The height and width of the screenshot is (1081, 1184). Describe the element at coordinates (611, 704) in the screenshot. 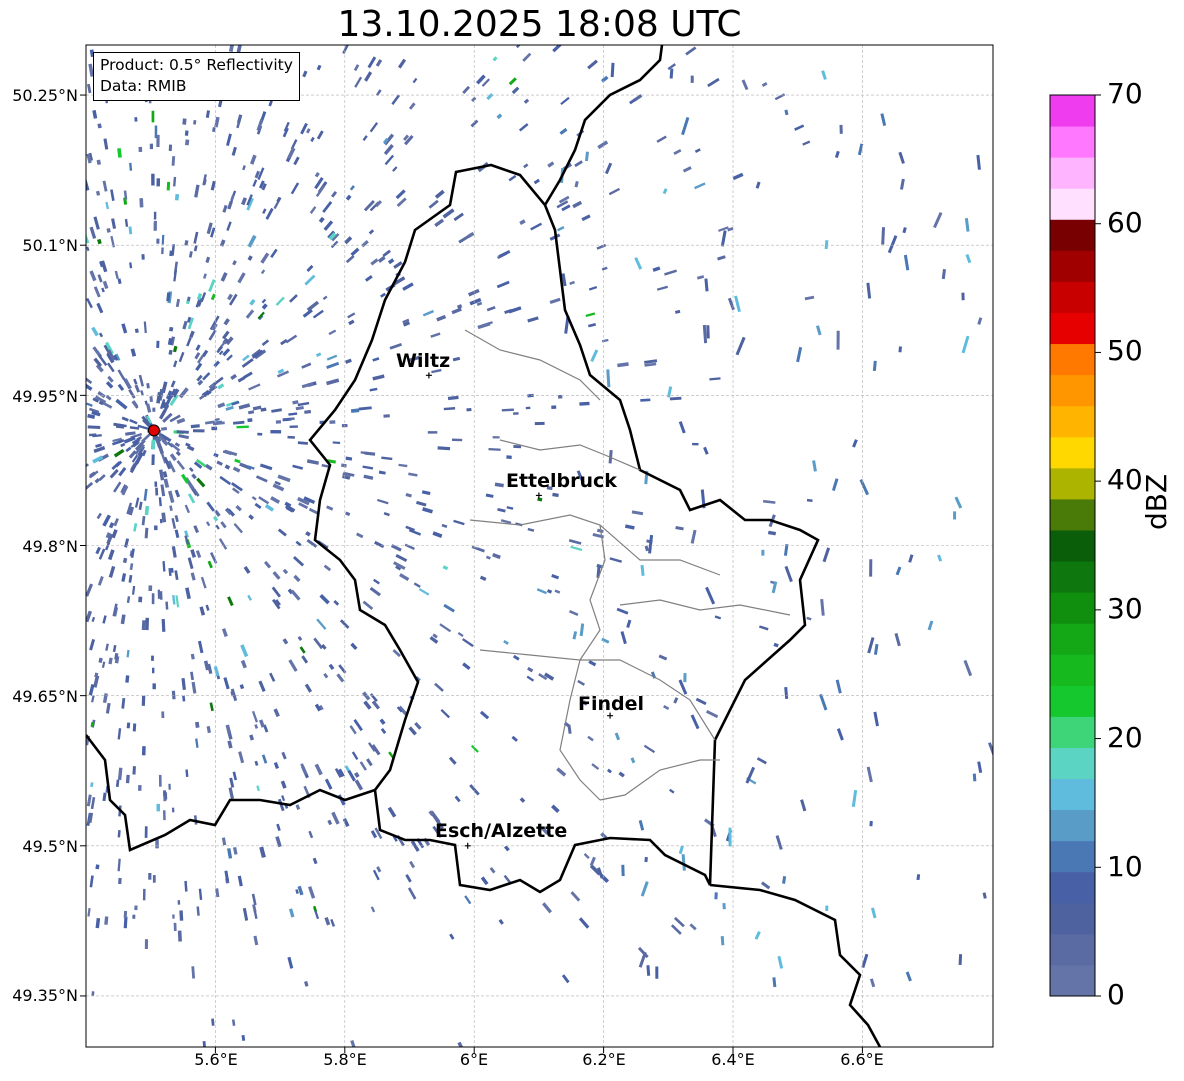

I see `city-label-findel: Findel` at that location.